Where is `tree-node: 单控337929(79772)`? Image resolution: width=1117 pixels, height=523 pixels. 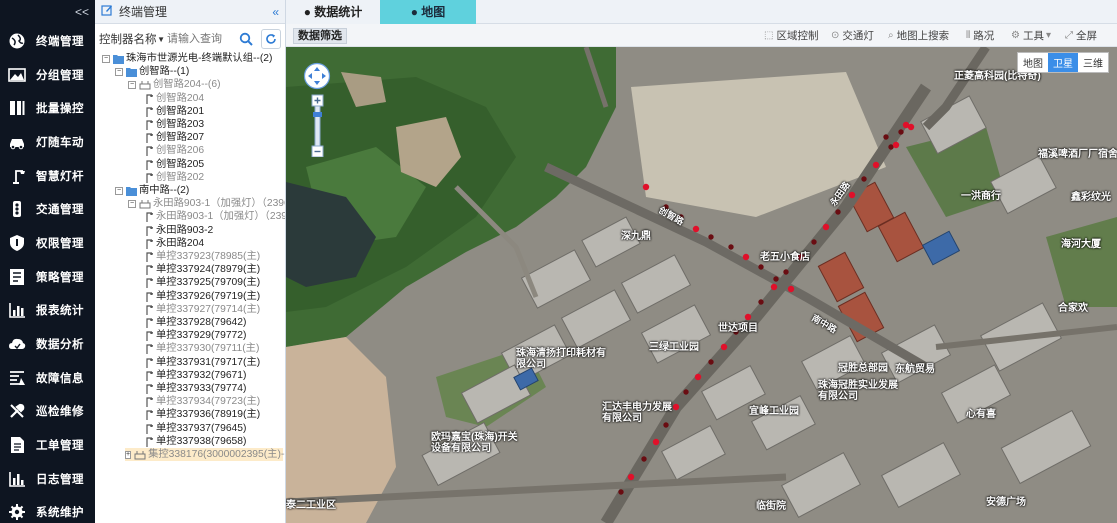
tree-node: 单控337929(79772) is located at coordinates (195, 335).